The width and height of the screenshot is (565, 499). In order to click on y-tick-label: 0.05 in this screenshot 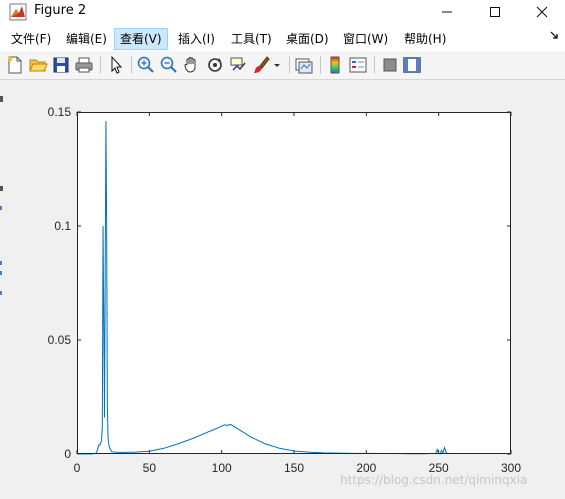, I will do `click(60, 340)`.